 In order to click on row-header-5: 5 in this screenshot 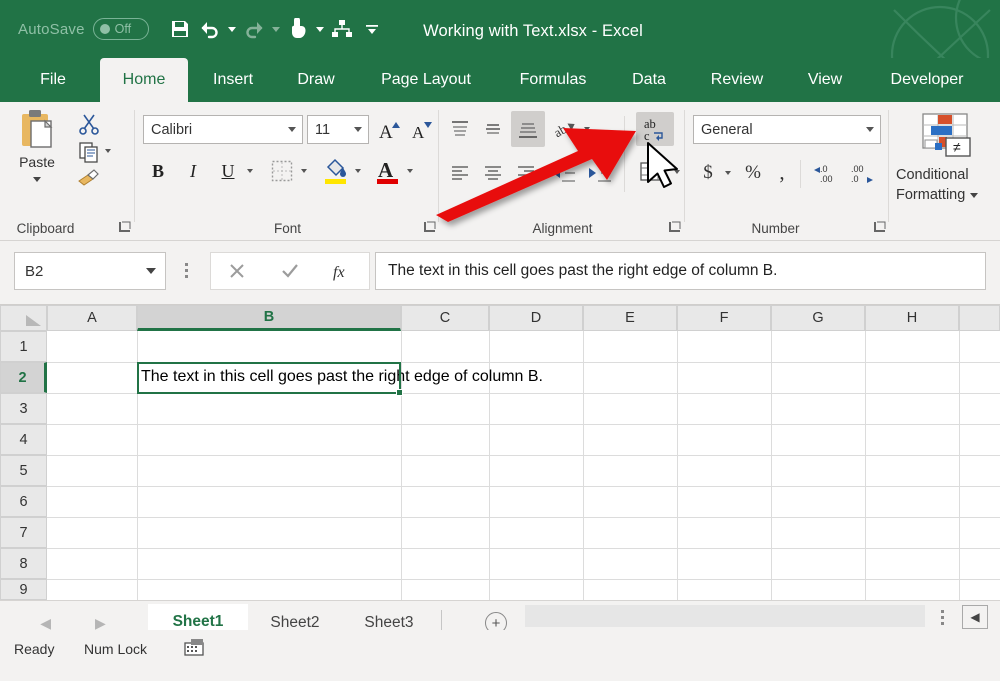, I will do `click(23, 470)`.